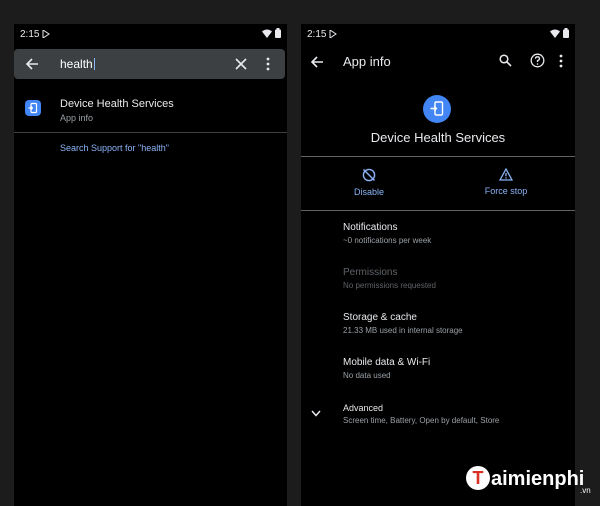 The width and height of the screenshot is (600, 506). What do you see at coordinates (438, 63) in the screenshot?
I see `app-bar: App info` at bounding box center [438, 63].